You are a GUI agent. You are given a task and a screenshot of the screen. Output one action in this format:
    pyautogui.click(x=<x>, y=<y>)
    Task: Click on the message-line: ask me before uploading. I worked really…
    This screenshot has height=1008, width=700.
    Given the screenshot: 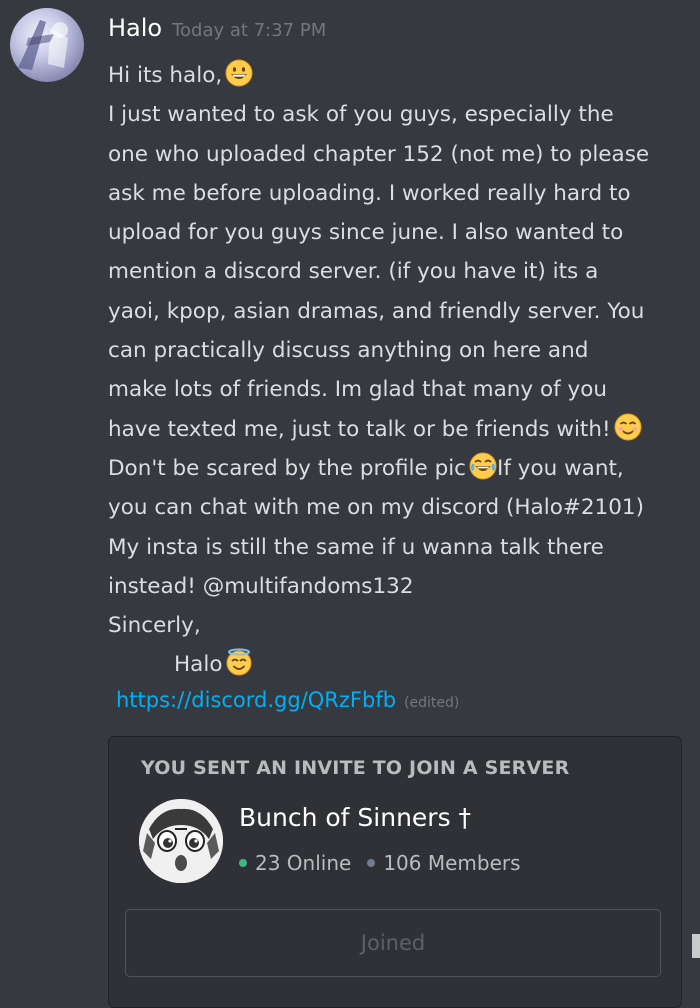 What is the action you would take?
    pyautogui.click(x=369, y=193)
    